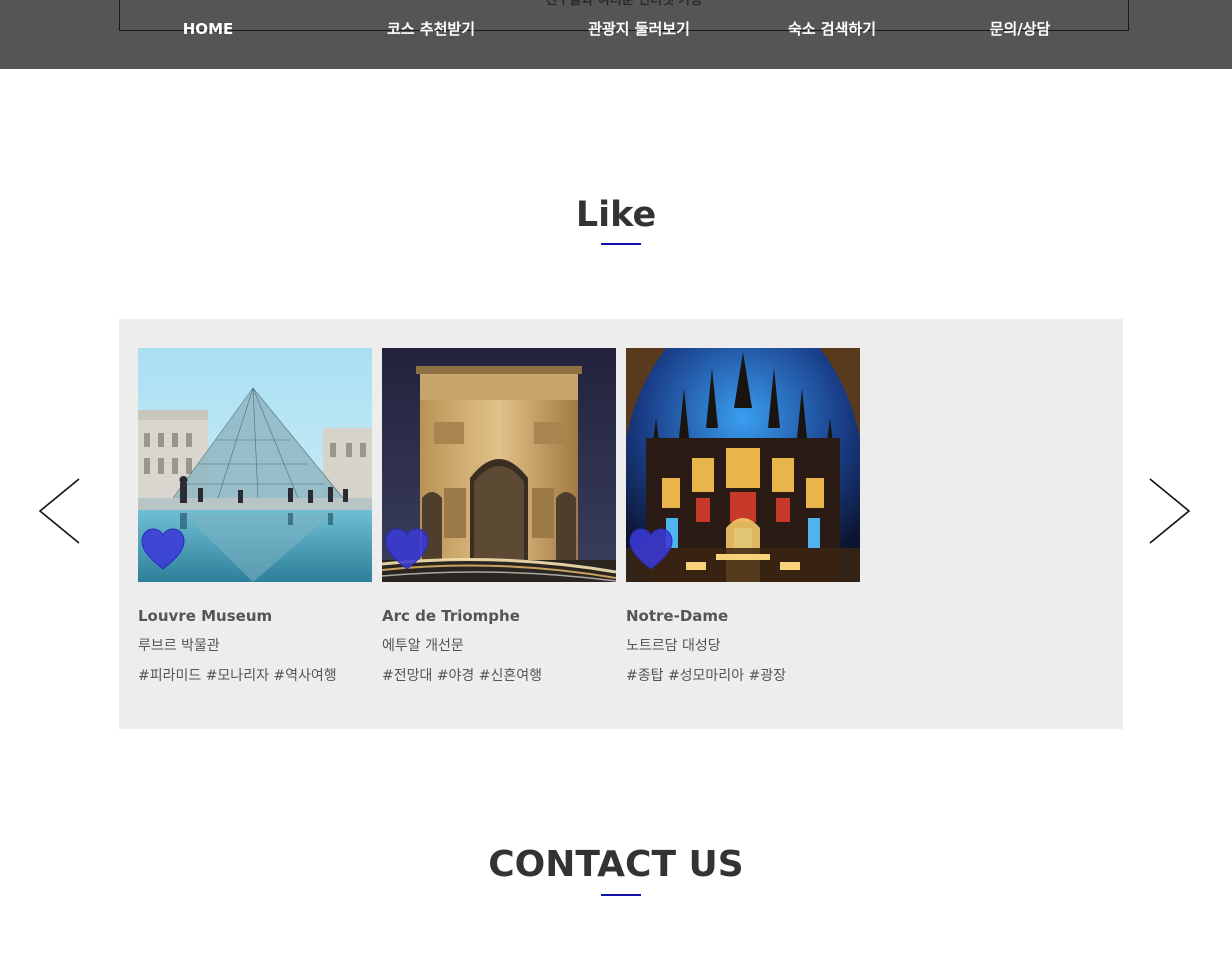  What do you see at coordinates (255, 465) in the screenshot?
I see `louvre-pyramid-photo` at bounding box center [255, 465].